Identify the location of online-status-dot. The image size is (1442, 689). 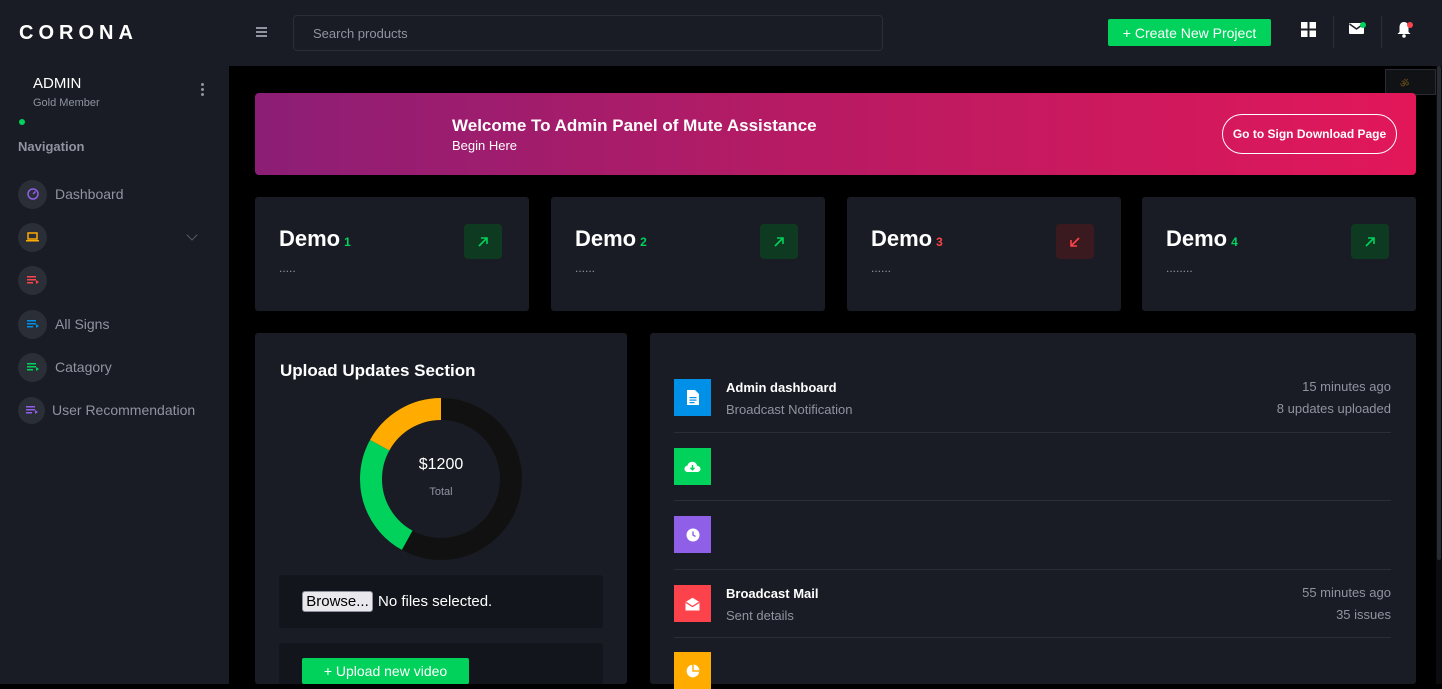
(22, 122).